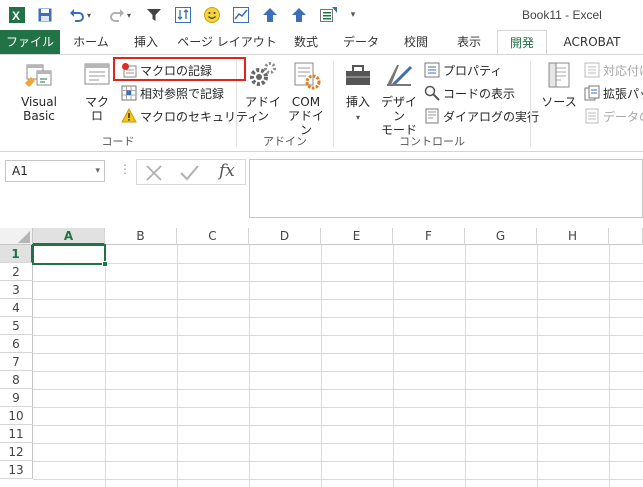  What do you see at coordinates (429, 236) in the screenshot?
I see `column-header: F` at bounding box center [429, 236].